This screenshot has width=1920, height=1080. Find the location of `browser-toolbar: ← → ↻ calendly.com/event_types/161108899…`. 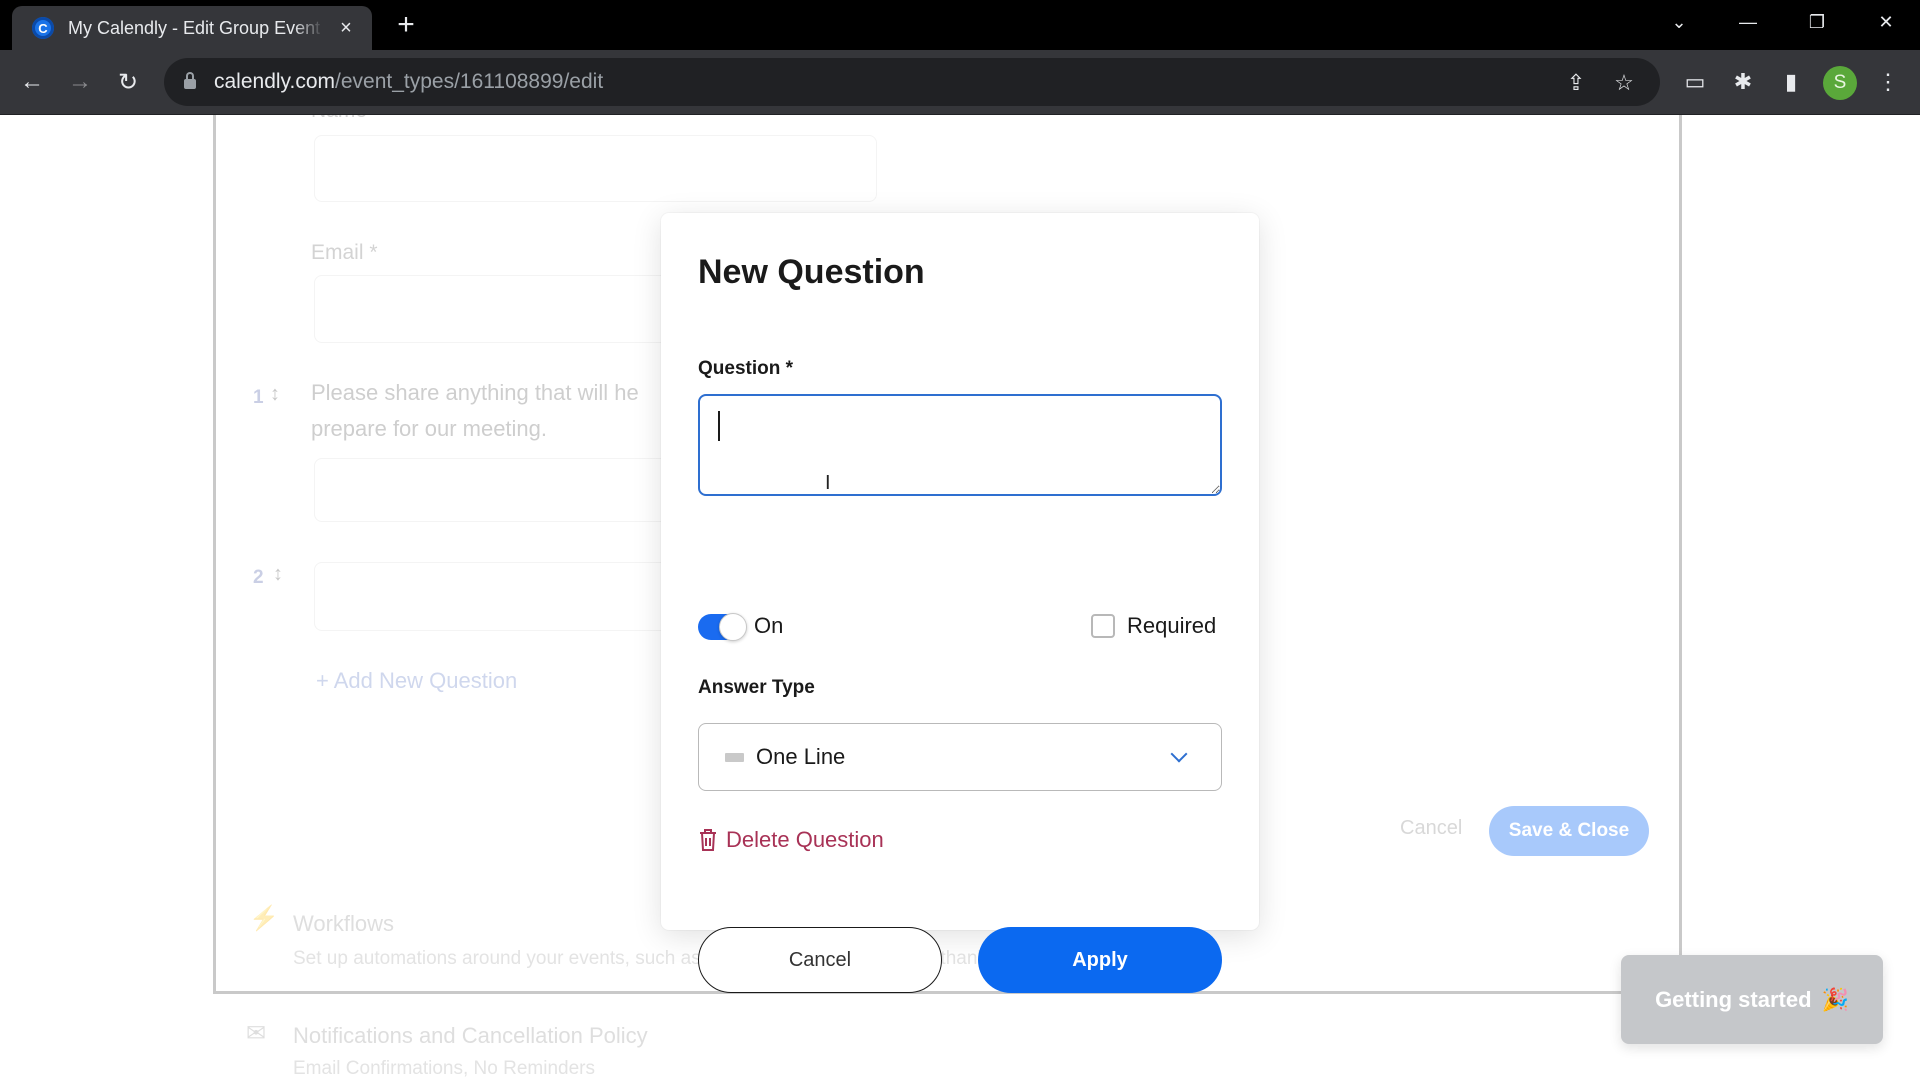

browser-toolbar: ← → ↻ calendly.com/event_types/161108899… is located at coordinates (960, 82).